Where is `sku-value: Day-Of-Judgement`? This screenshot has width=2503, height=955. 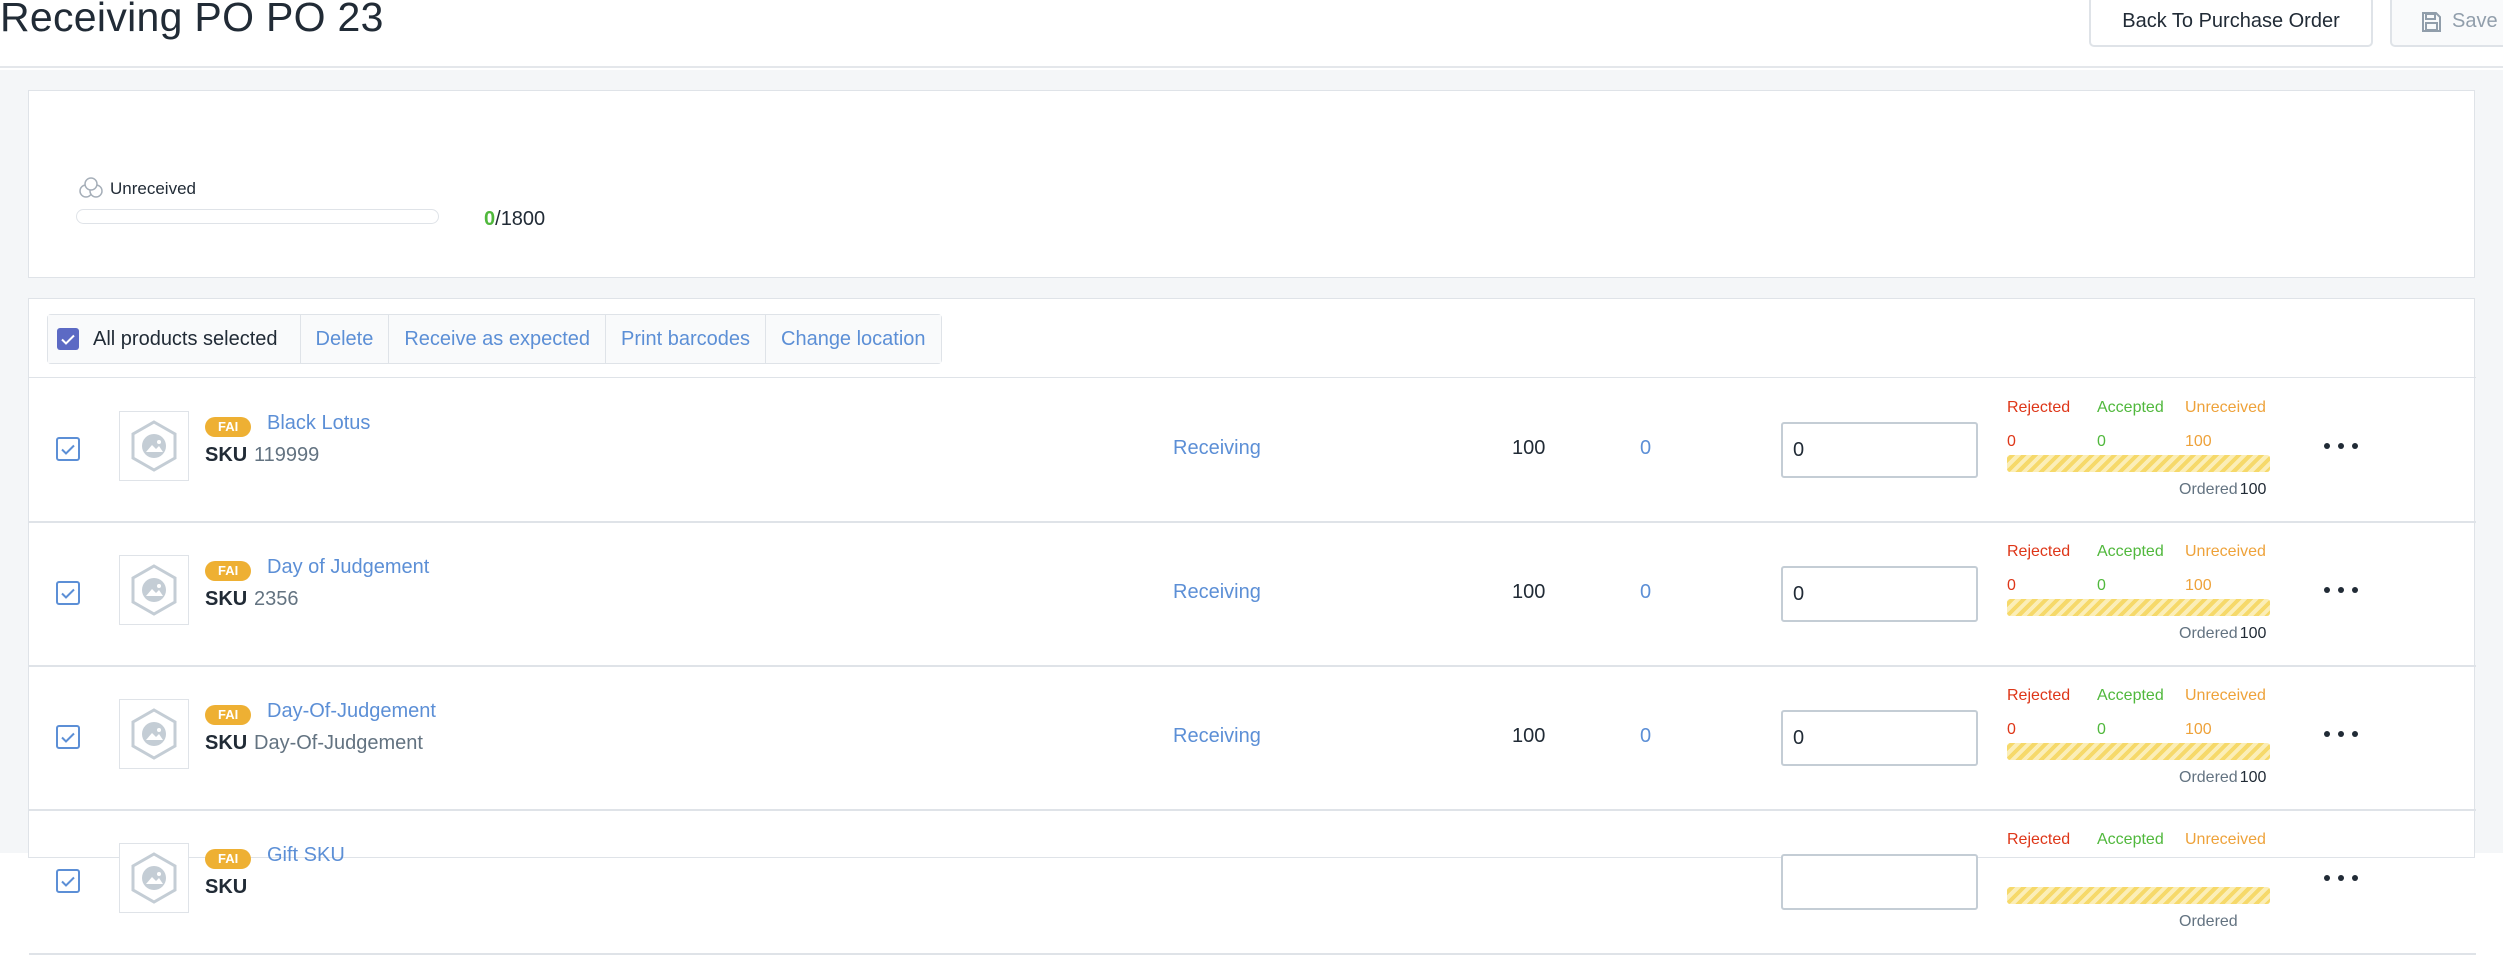
sku-value: Day-Of-Judgement is located at coordinates (338, 743).